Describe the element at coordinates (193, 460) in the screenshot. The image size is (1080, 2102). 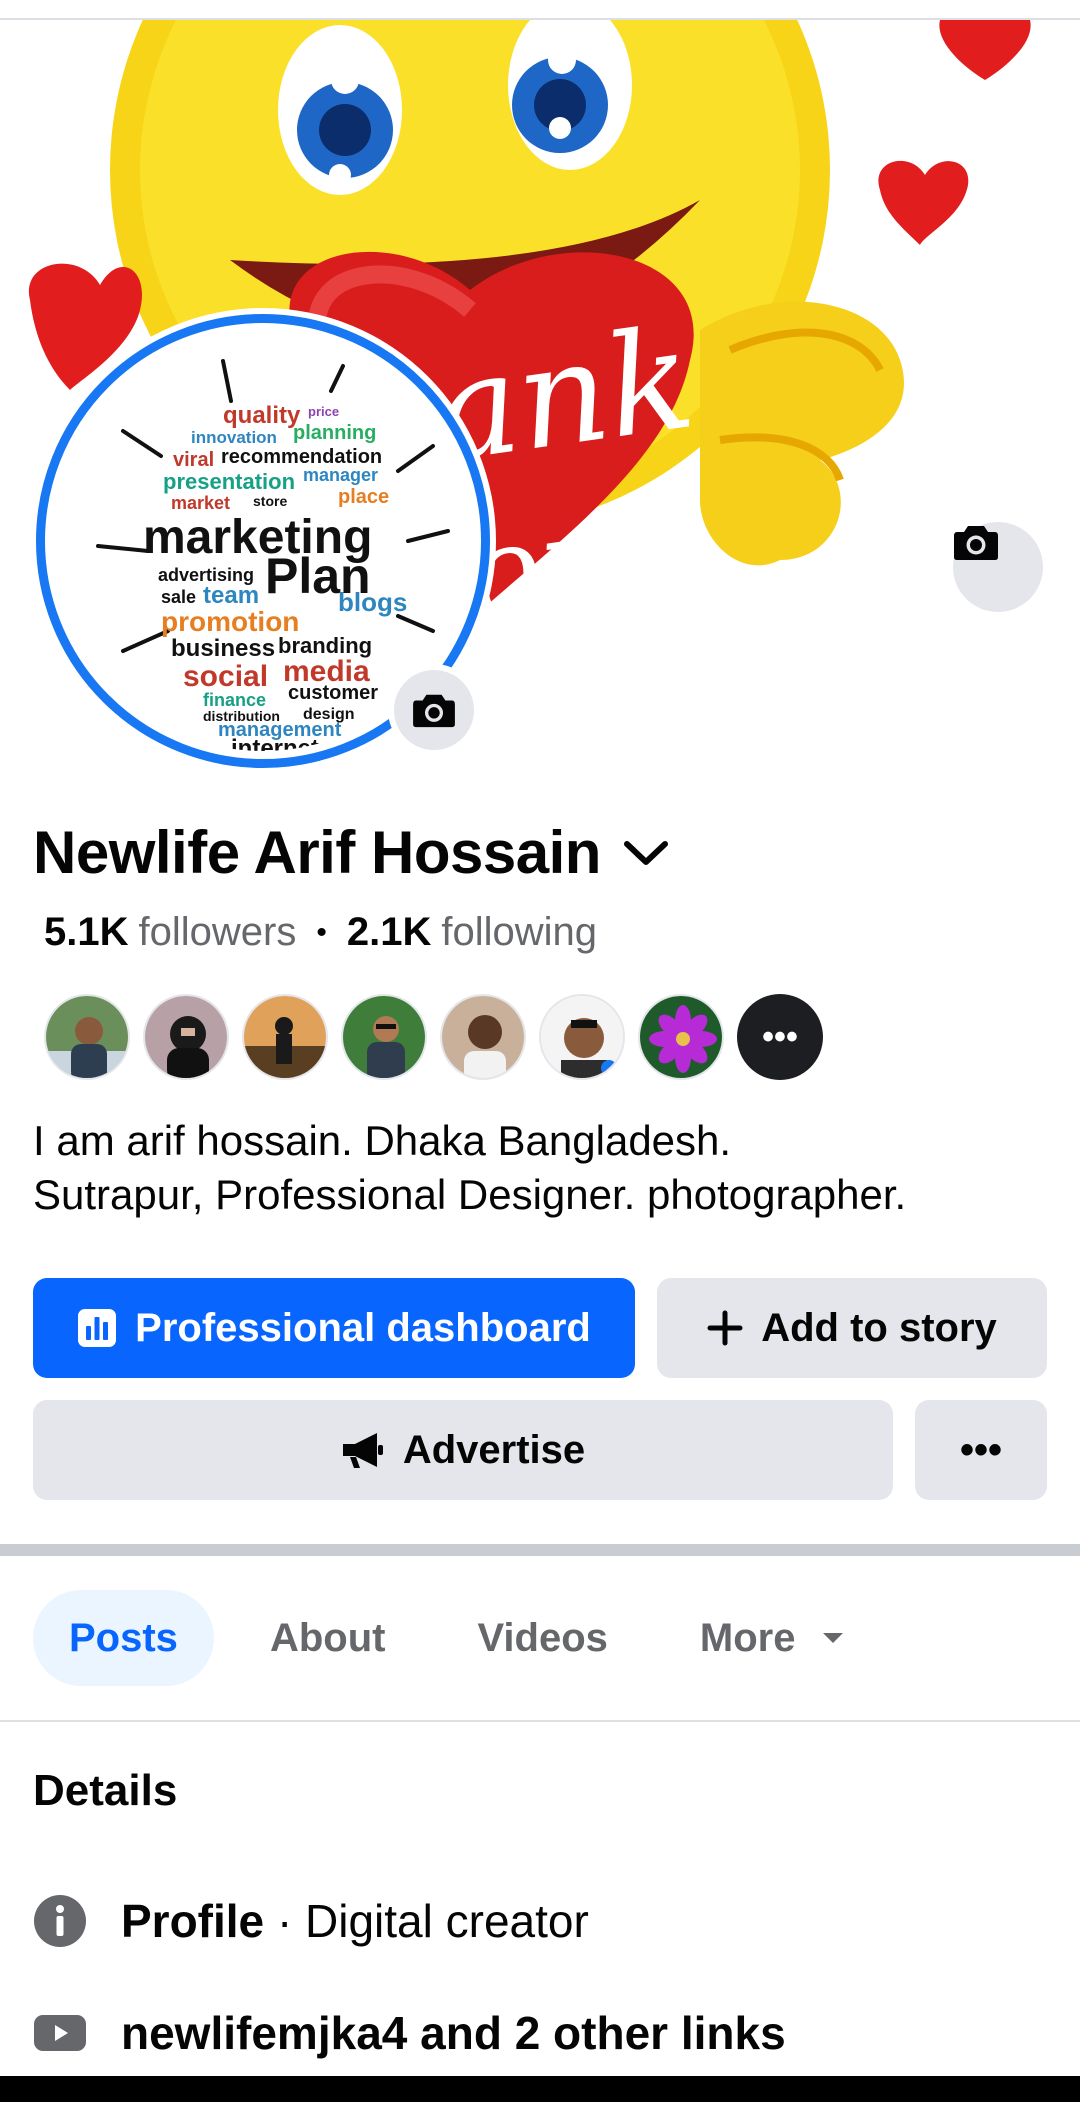
I see `svg-text: viral` at that location.